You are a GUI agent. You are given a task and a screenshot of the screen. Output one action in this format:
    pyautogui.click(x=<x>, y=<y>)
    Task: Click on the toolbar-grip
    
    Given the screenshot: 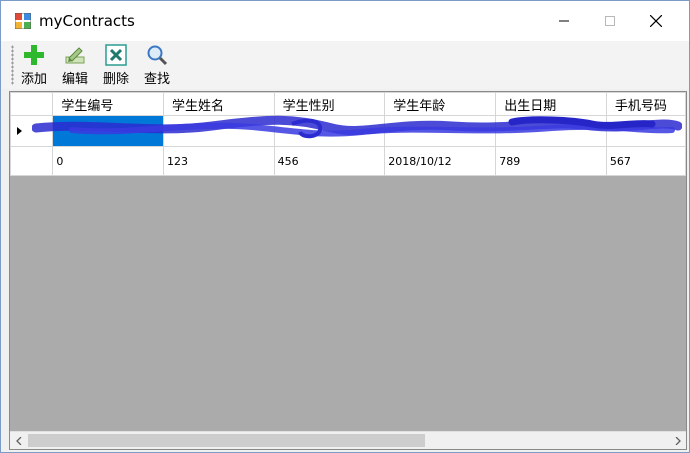 What is the action you would take?
    pyautogui.click(x=12, y=65)
    